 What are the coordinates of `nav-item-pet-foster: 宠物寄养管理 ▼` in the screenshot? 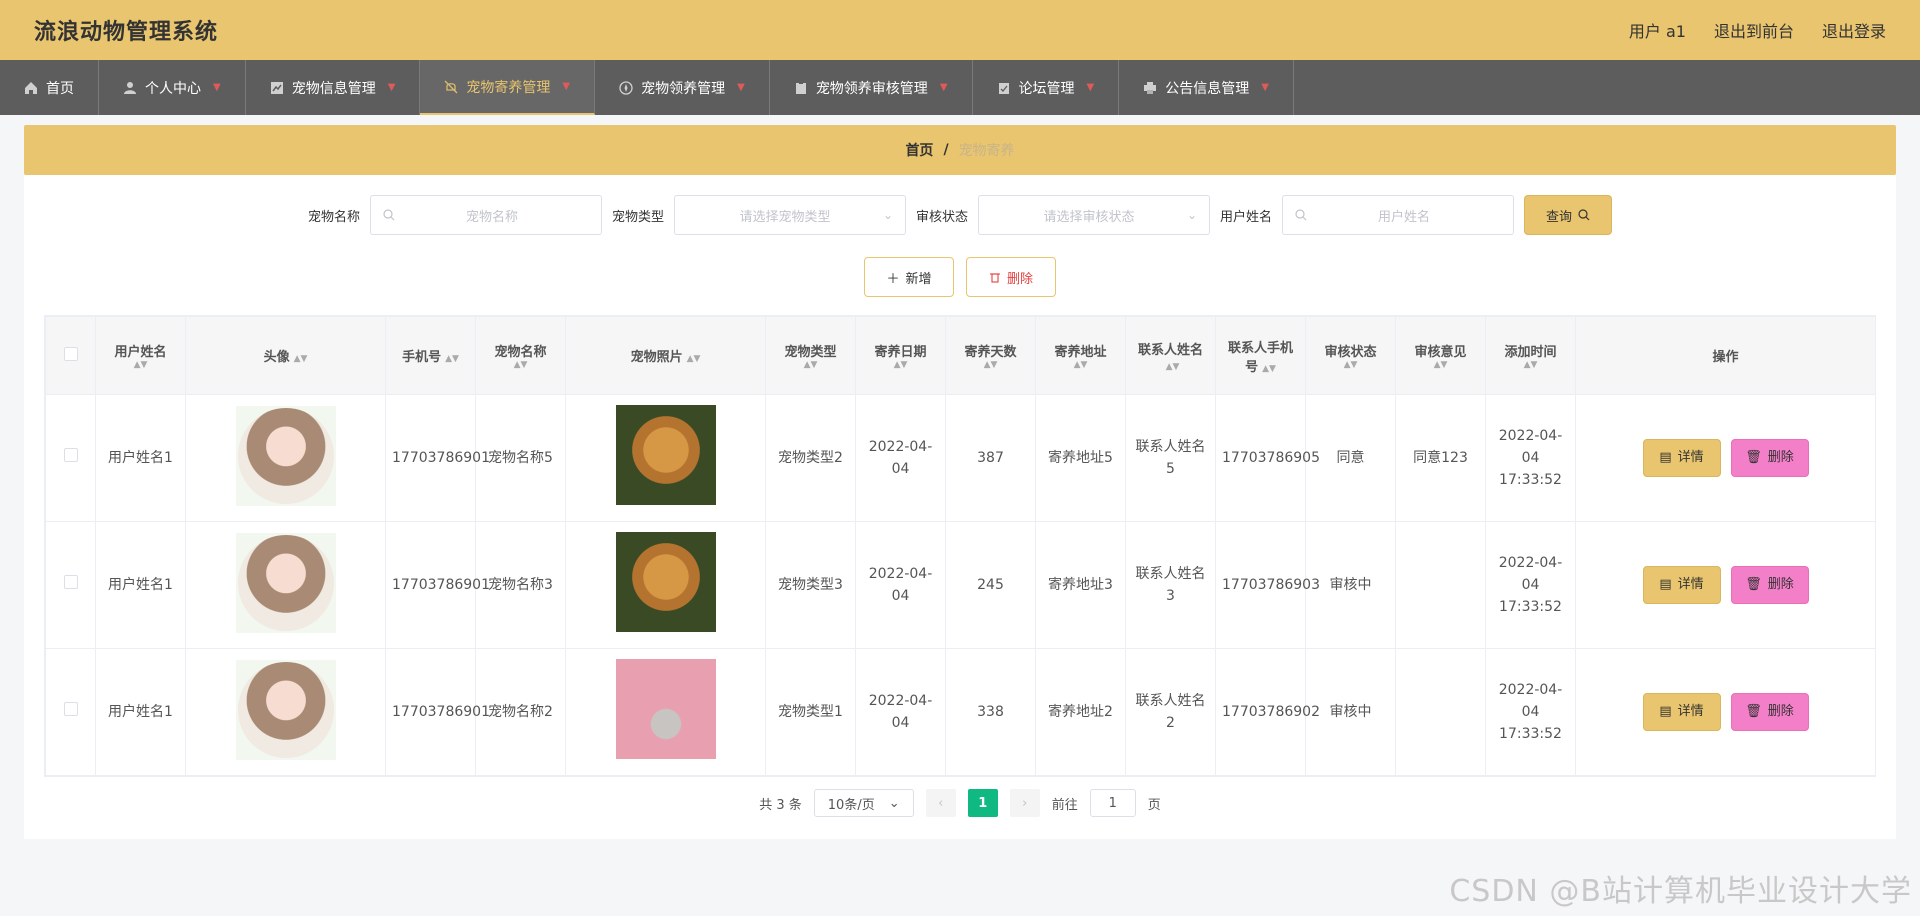 It's located at (508, 87).